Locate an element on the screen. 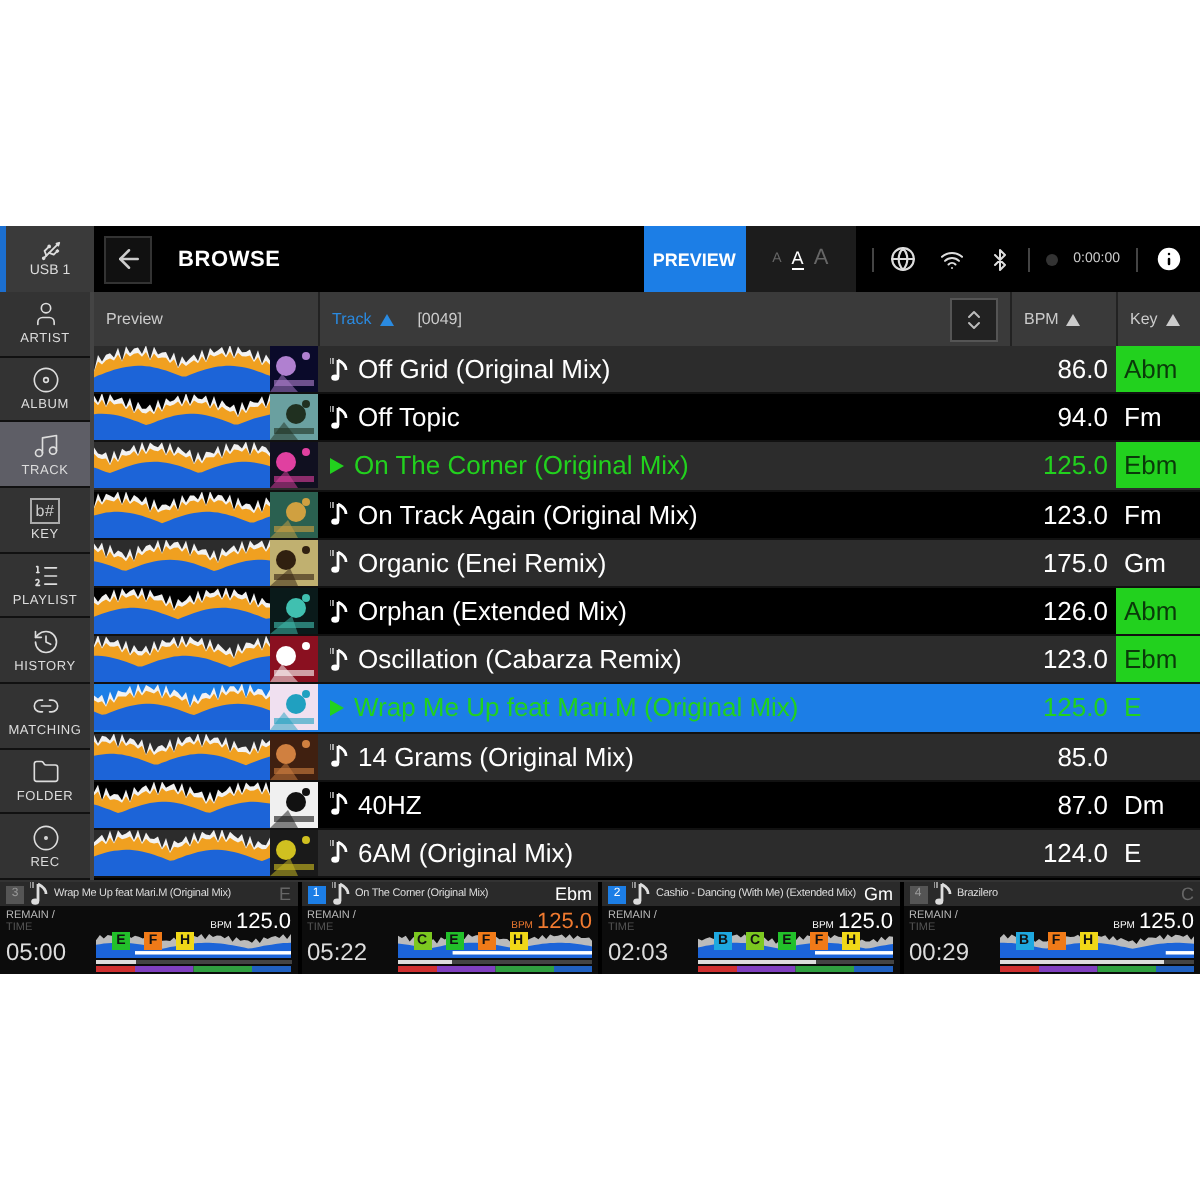 The height and width of the screenshot is (1200, 1200). status-dot is located at coordinates (1051, 259).